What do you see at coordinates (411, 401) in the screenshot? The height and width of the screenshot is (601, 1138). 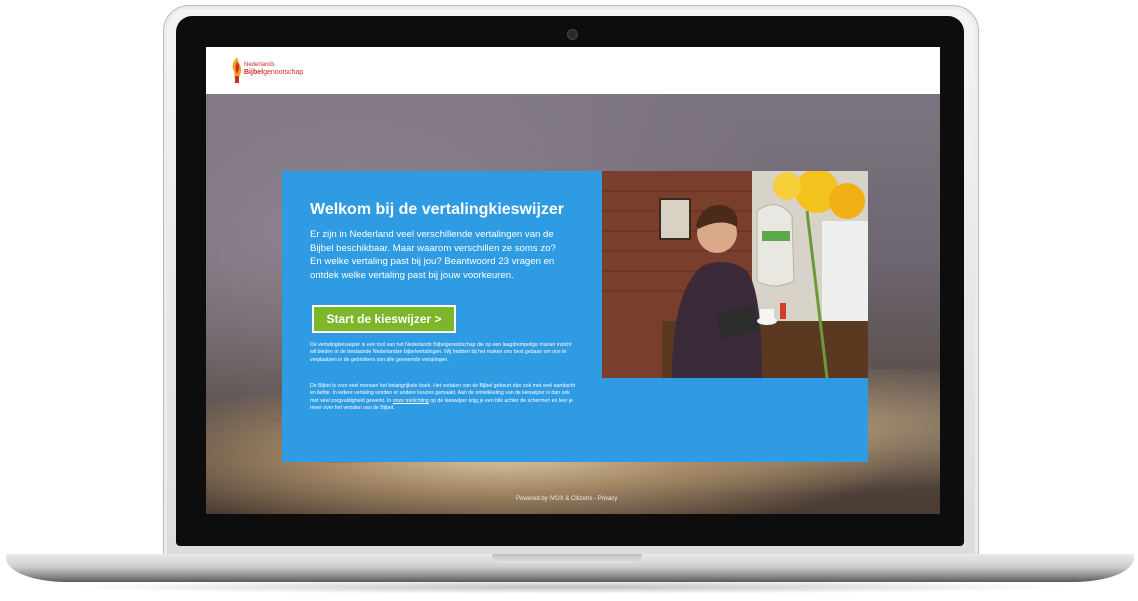 I see `toelichting-link: onze toelichting` at bounding box center [411, 401].